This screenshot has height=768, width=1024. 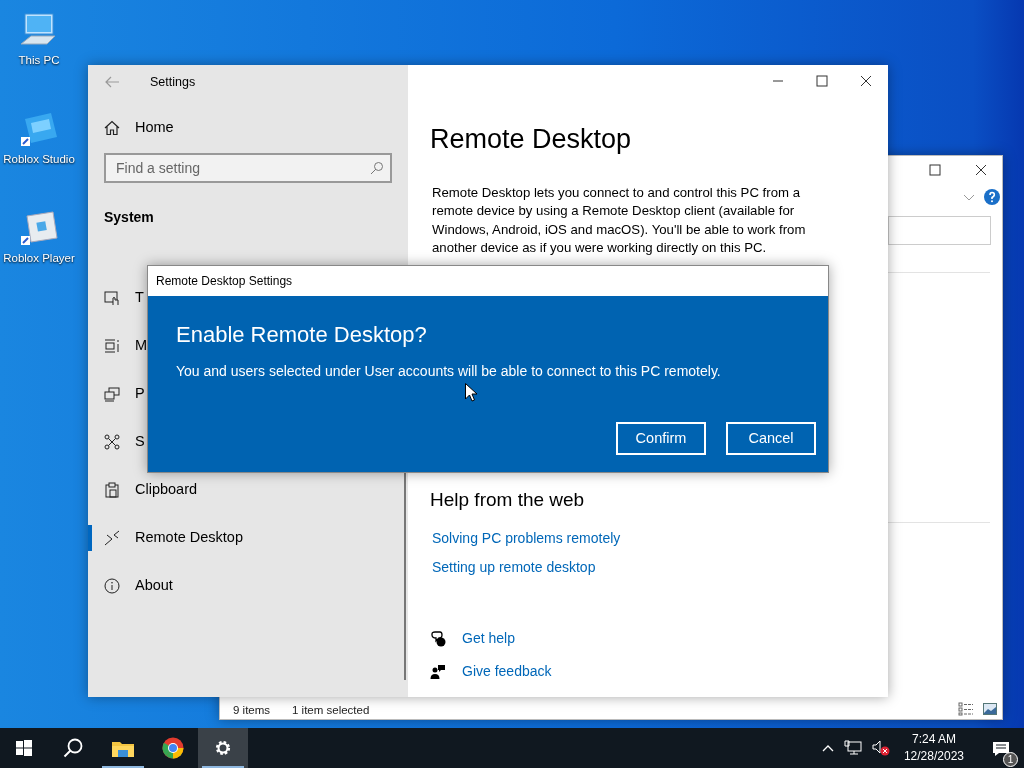 I want to click on icon-label: Roblox Studio, so click(x=39, y=160).